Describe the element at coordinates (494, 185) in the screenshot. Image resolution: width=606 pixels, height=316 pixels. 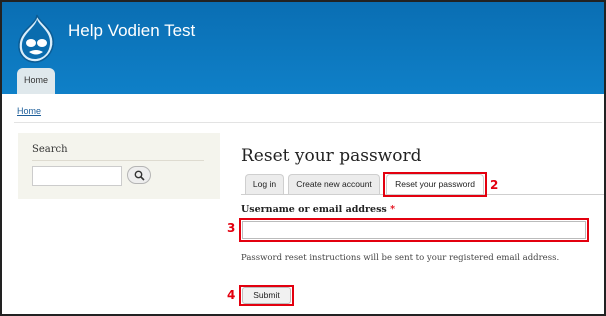
I see `annotation-number-2: 2` at that location.